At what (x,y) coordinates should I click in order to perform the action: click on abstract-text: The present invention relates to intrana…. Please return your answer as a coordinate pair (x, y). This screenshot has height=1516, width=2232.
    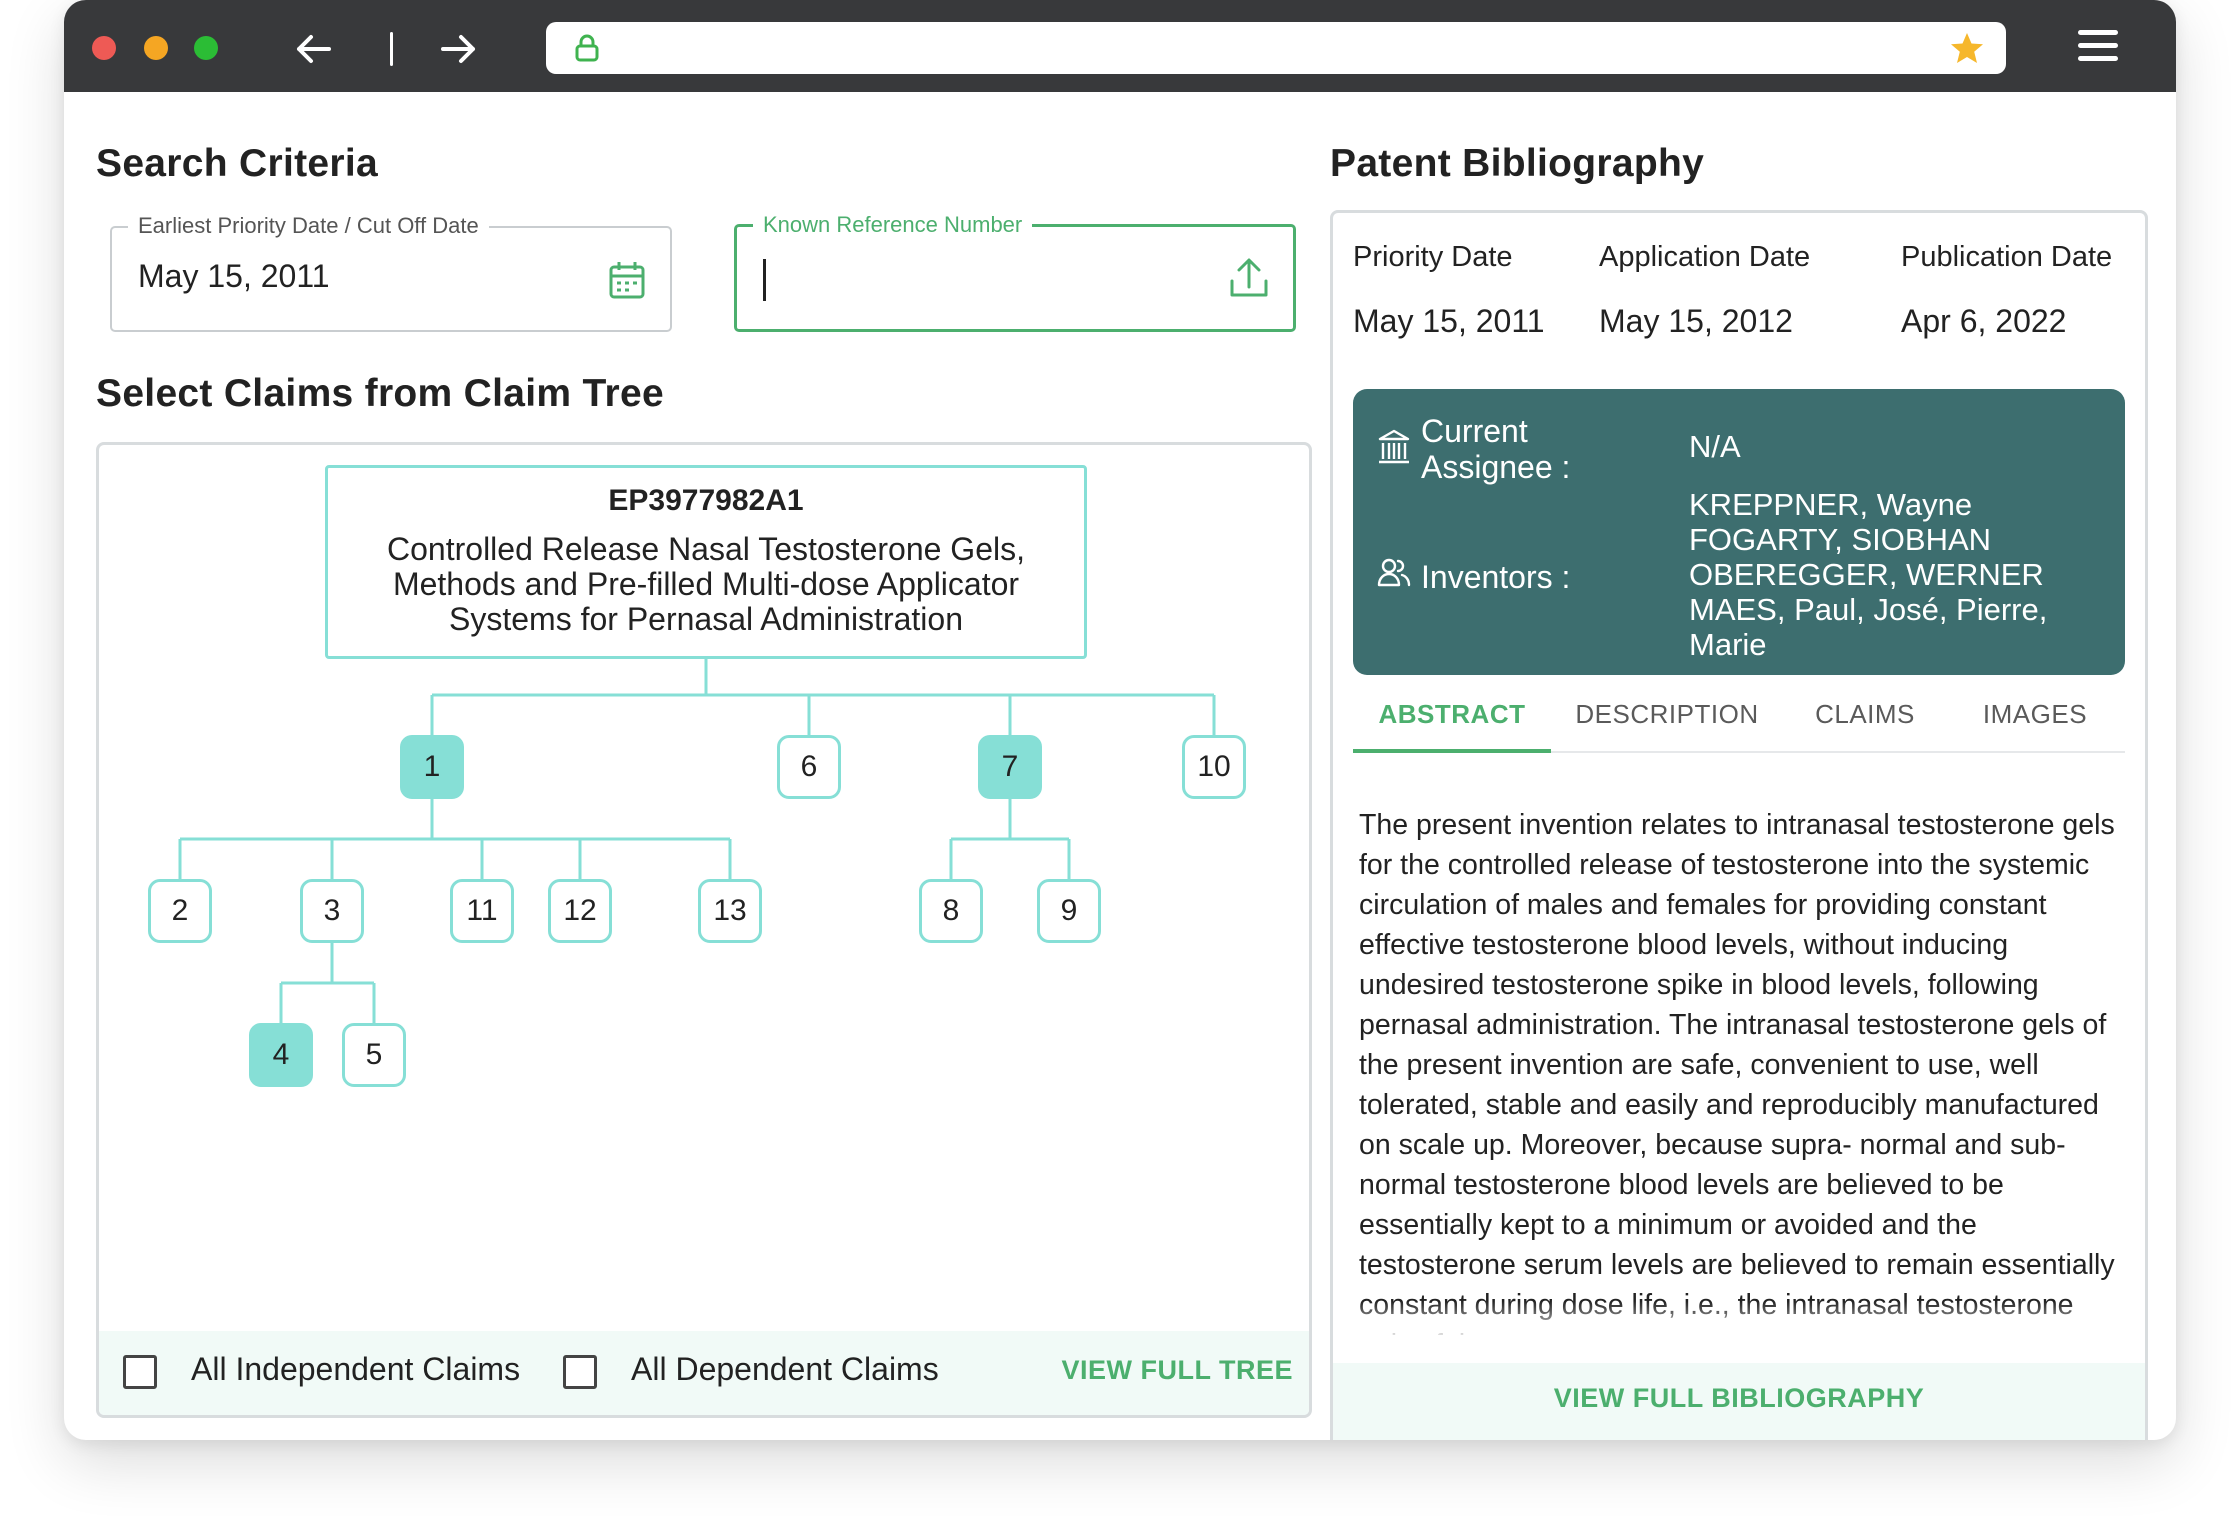
    Looking at the image, I should click on (1737, 1072).